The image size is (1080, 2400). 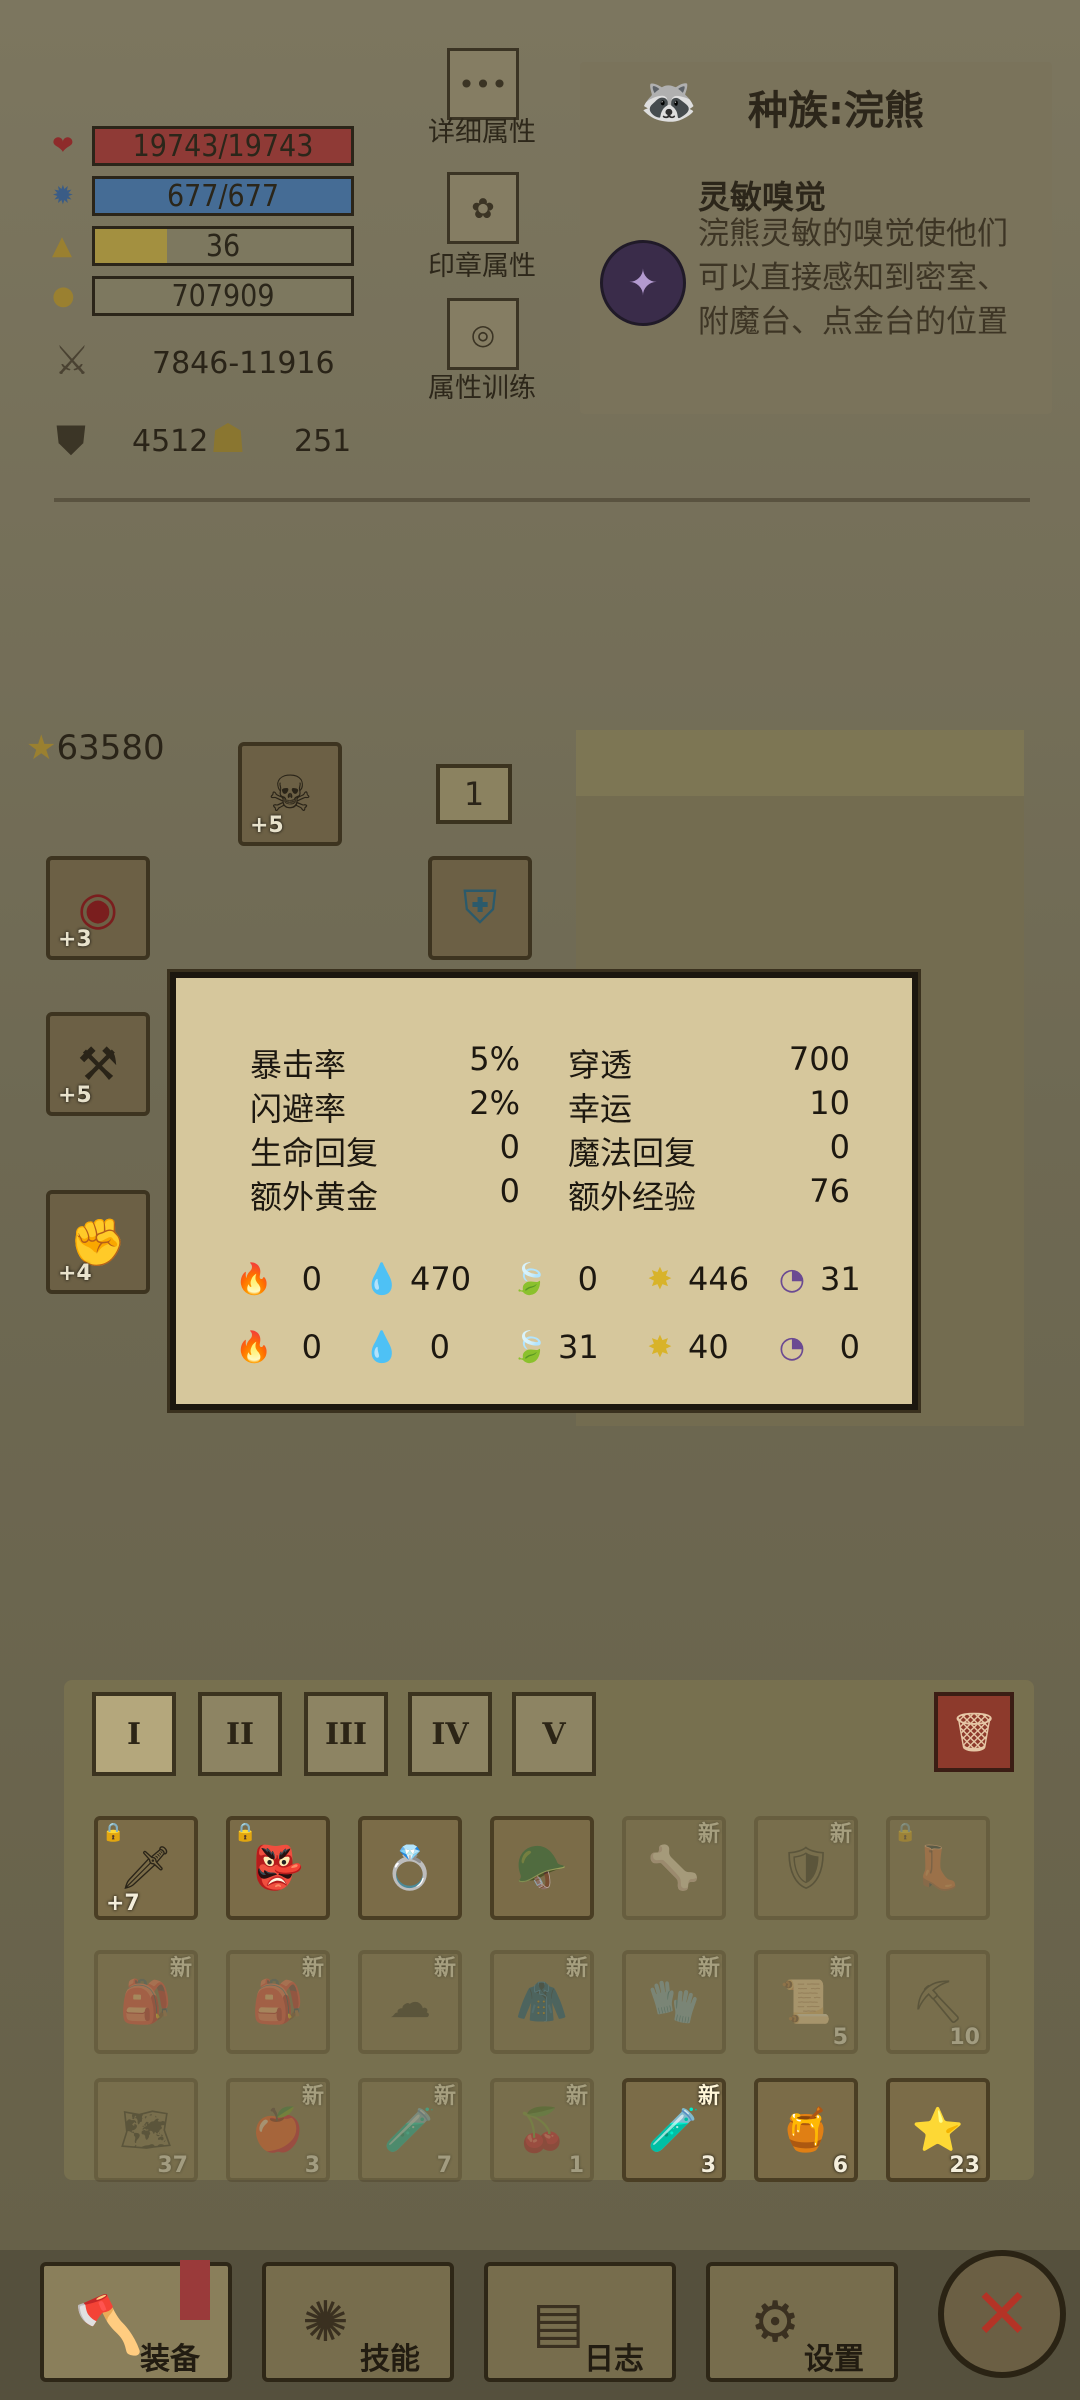 I want to click on nav-log: ▤ 日志, so click(x=580, y=2322).